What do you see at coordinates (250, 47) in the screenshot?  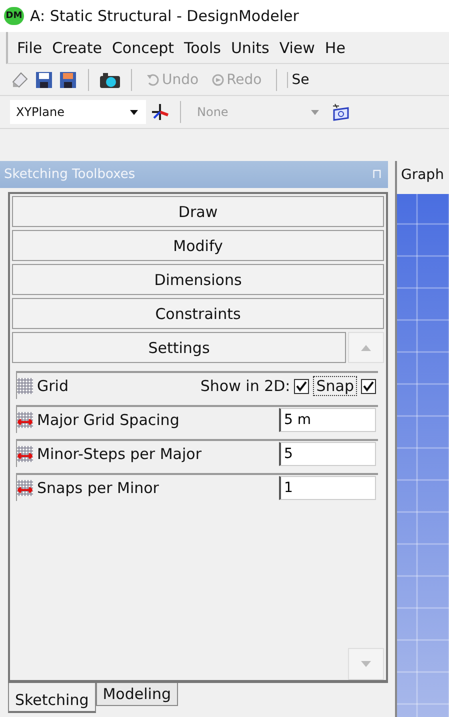 I see `menu-item: Units` at bounding box center [250, 47].